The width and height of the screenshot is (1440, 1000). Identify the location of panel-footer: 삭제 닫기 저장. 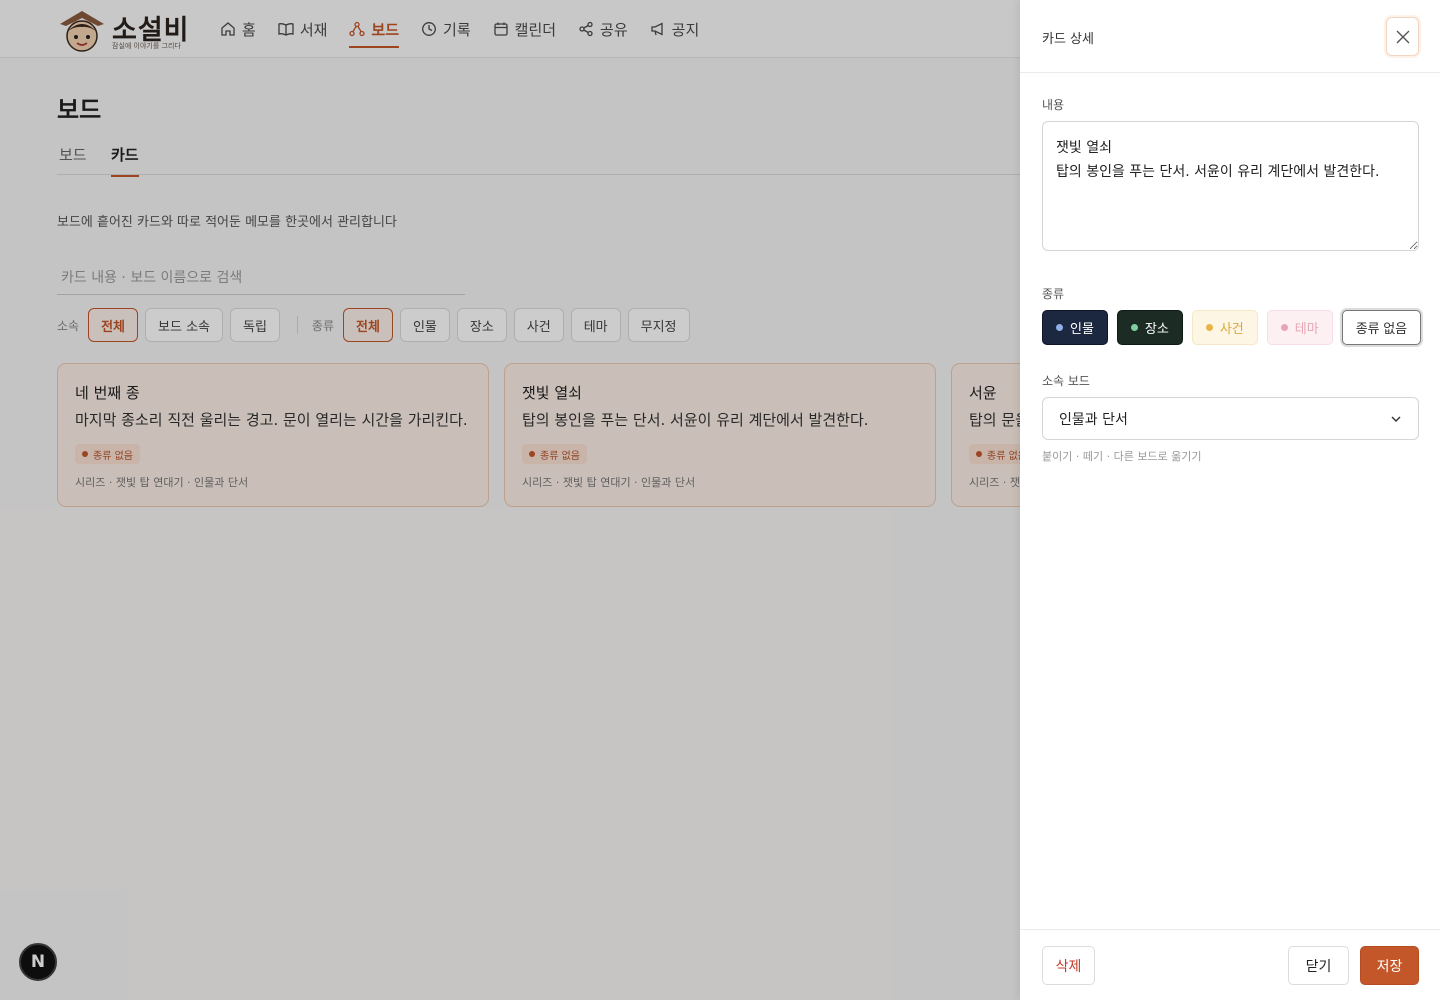
(1230, 964).